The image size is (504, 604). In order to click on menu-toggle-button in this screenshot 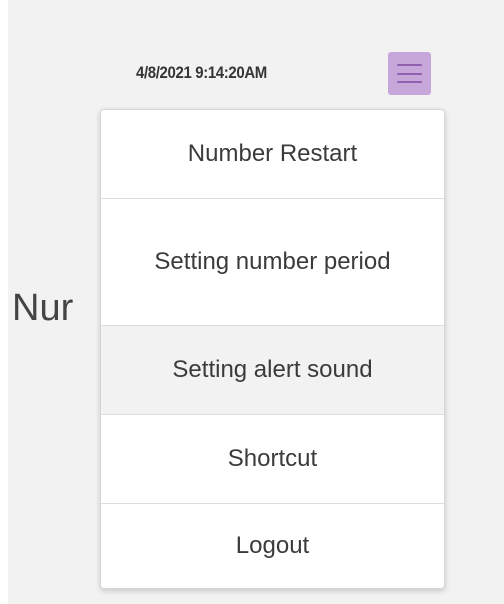, I will do `click(409, 73)`.